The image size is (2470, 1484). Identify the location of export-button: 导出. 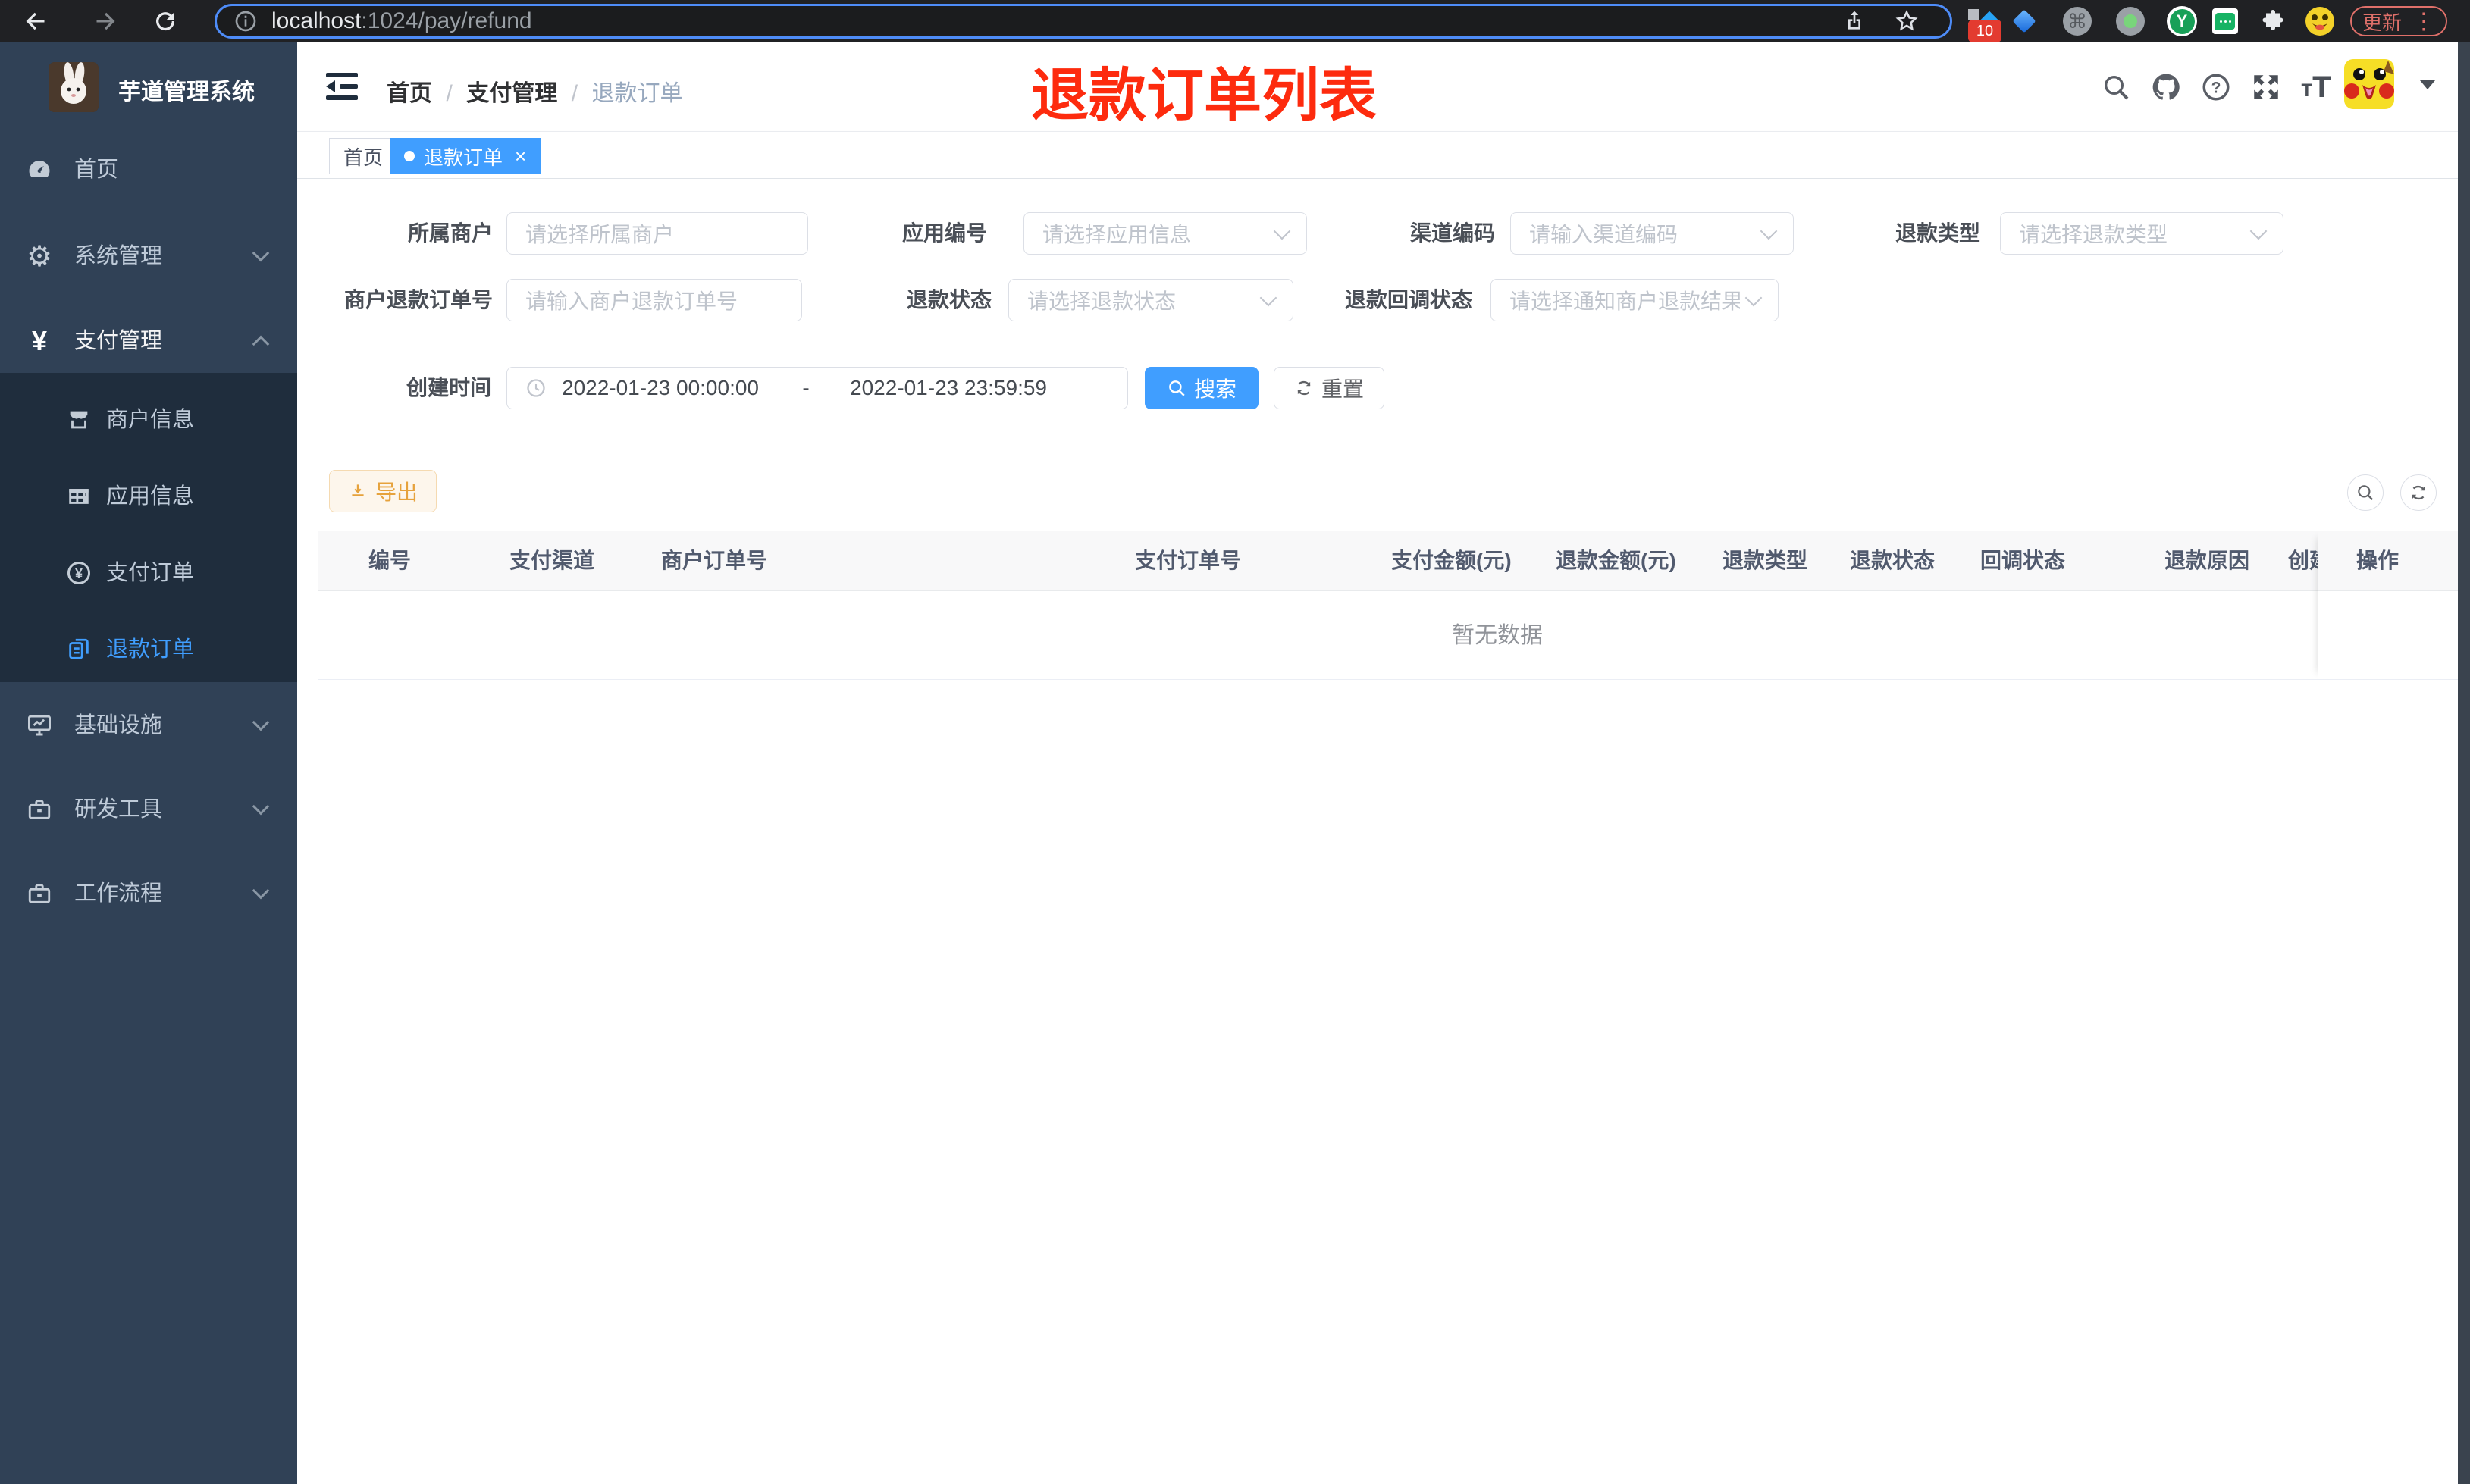
(383, 491).